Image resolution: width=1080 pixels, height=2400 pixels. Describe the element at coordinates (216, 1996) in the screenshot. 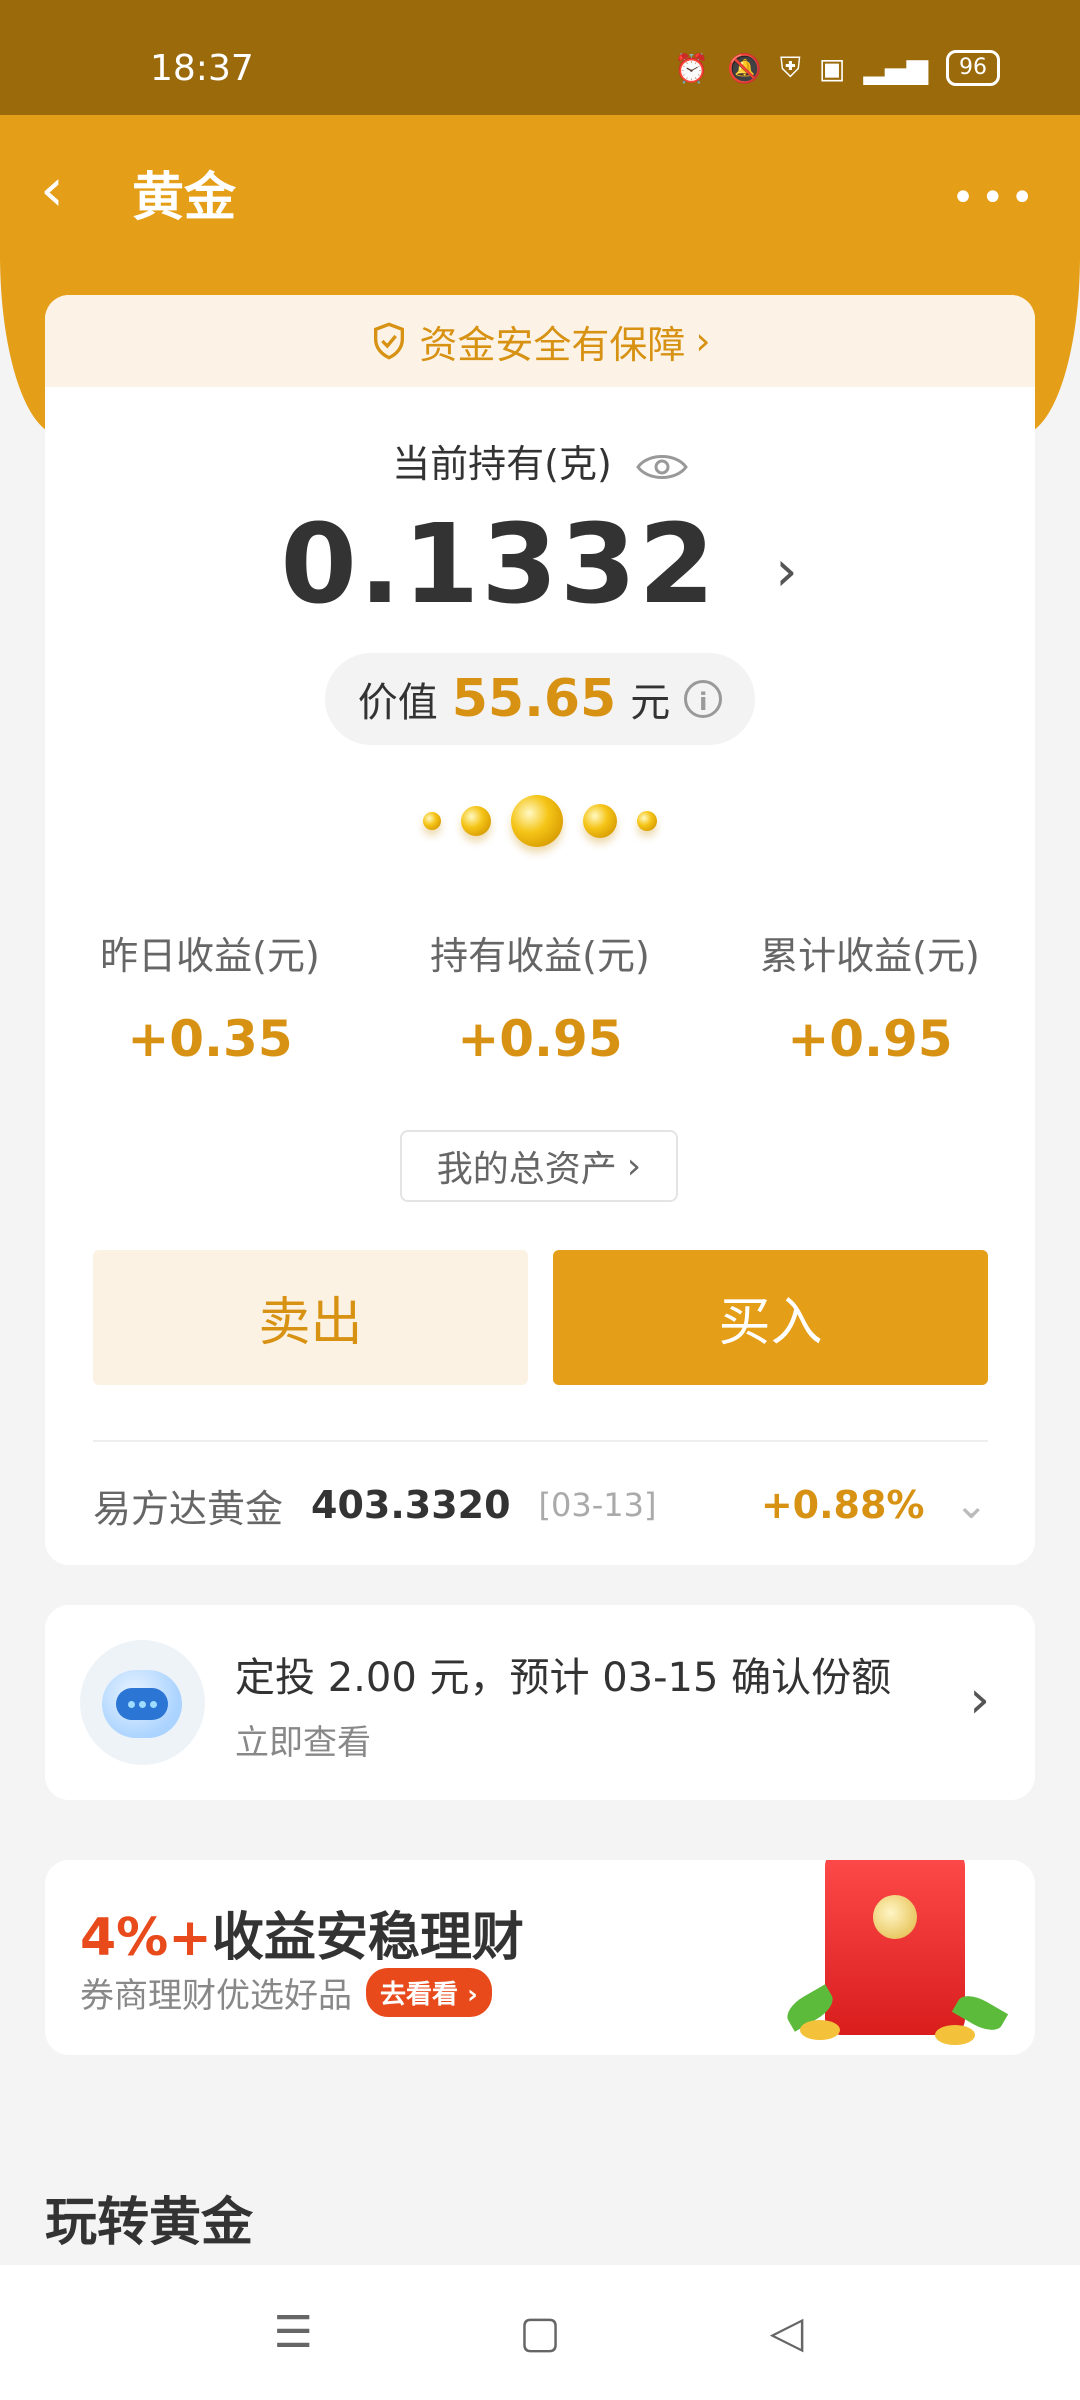

I see `promo-subtitle: 券商理财优选好品` at that location.